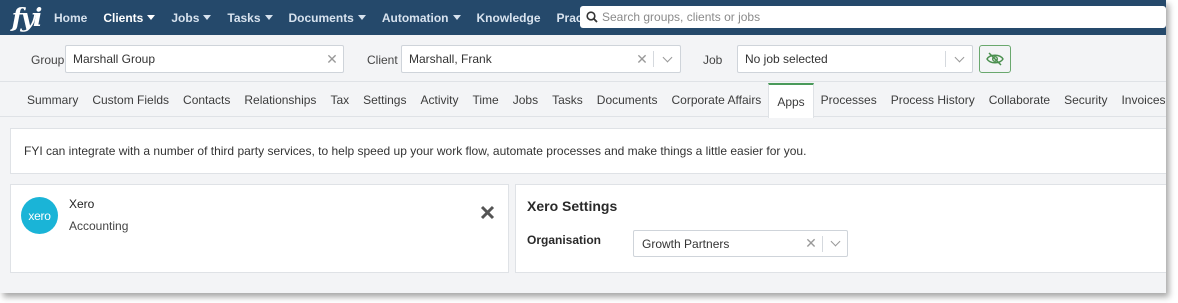 This screenshot has width=1178, height=303. I want to click on tab-activity: Activity, so click(439, 100).